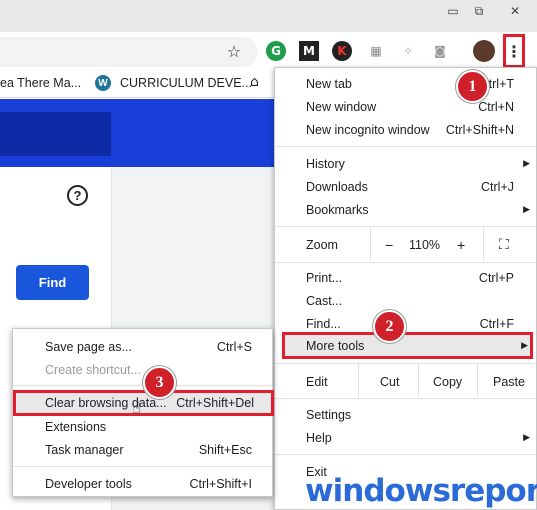 This screenshot has height=510, width=537. I want to click on shortcut: Ctrl+Shift+N, so click(479, 129).